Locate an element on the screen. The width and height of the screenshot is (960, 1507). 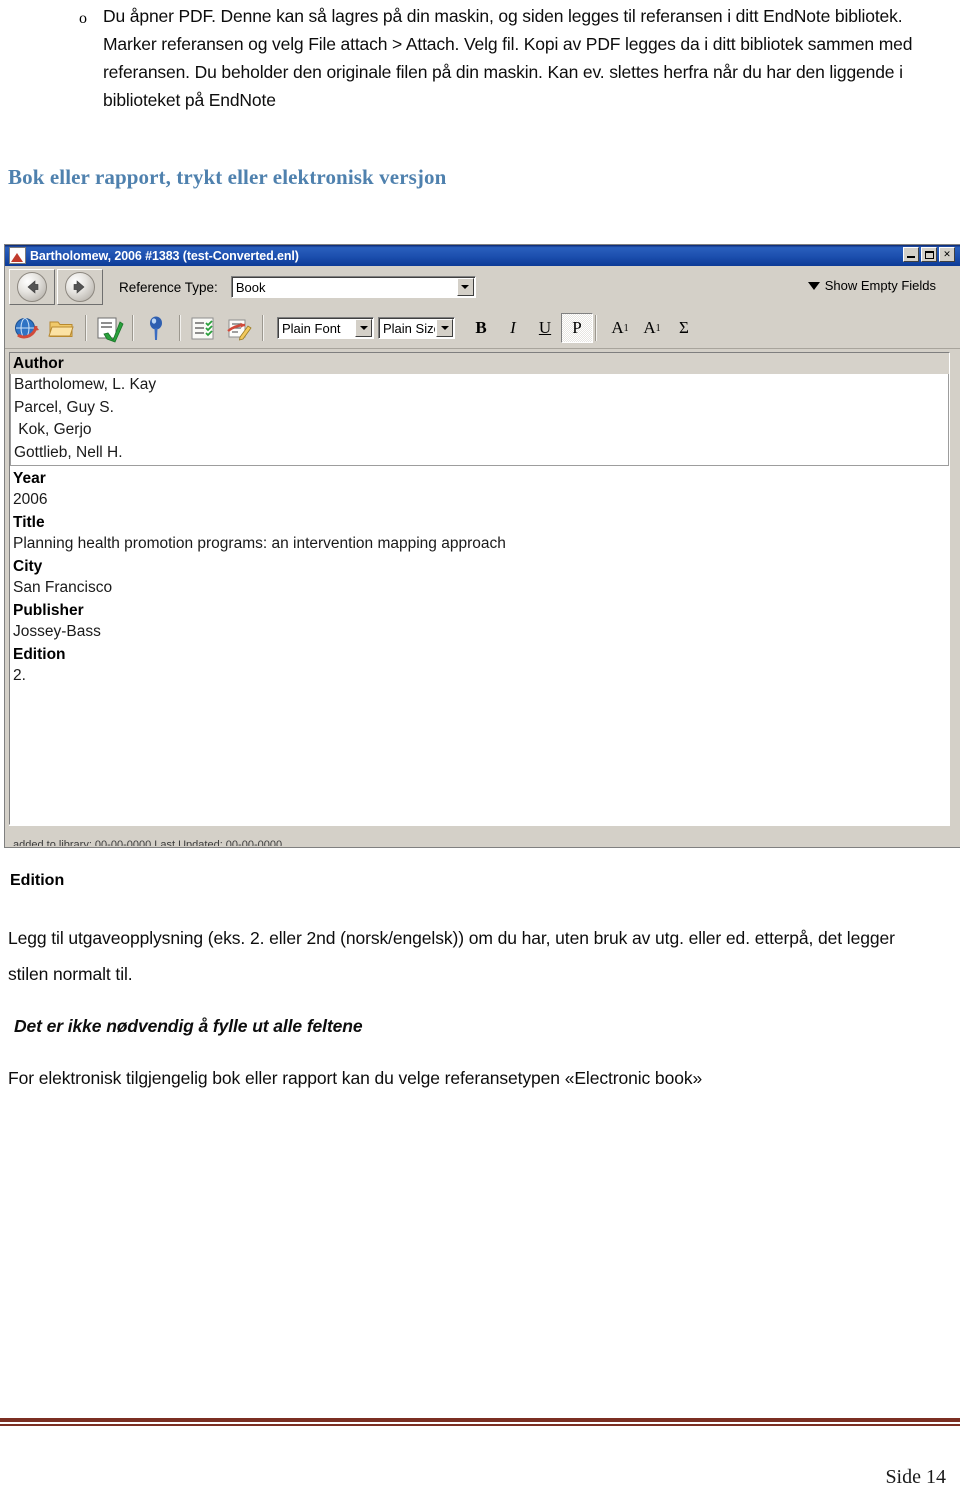
field-value-publisher: Jossey-Bass is located at coordinates (57, 631).